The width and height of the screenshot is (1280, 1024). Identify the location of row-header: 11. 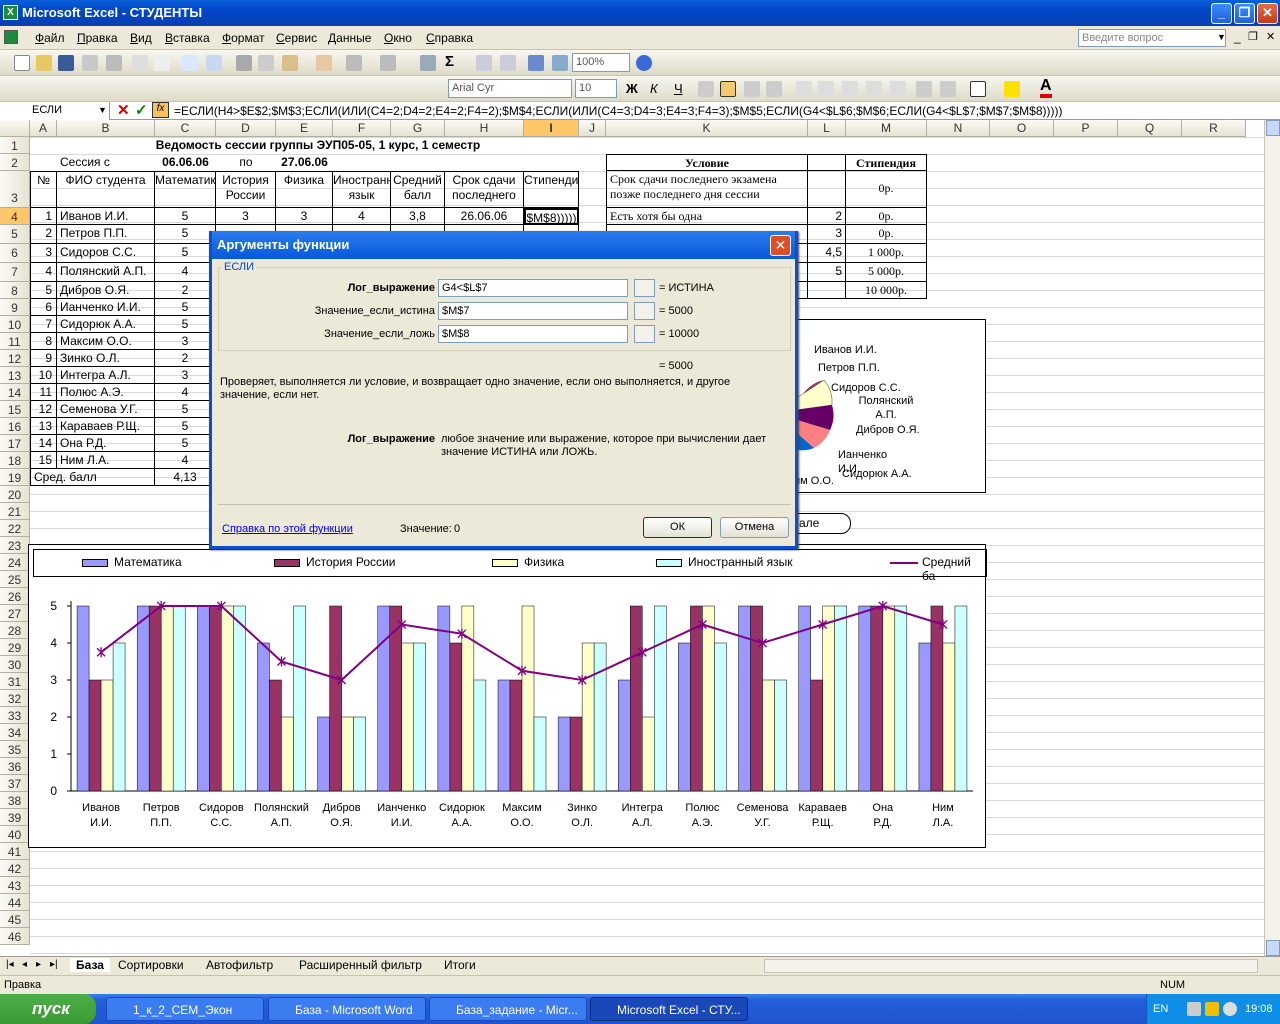
(15, 341).